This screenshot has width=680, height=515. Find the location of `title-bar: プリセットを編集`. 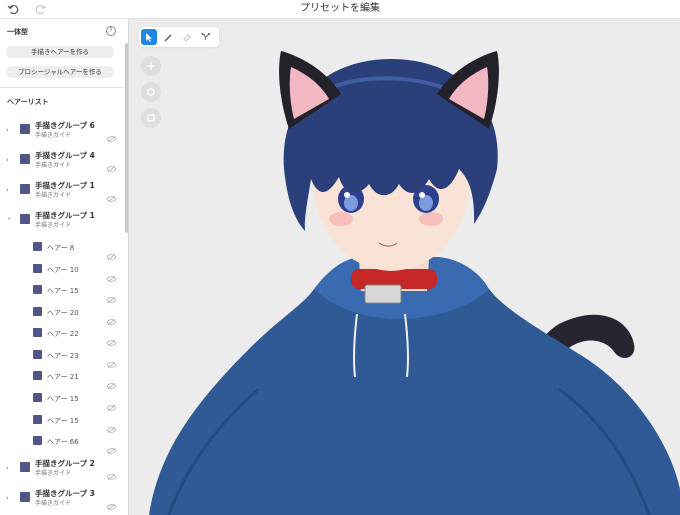

title-bar: プリセットを編集 is located at coordinates (340, 9).